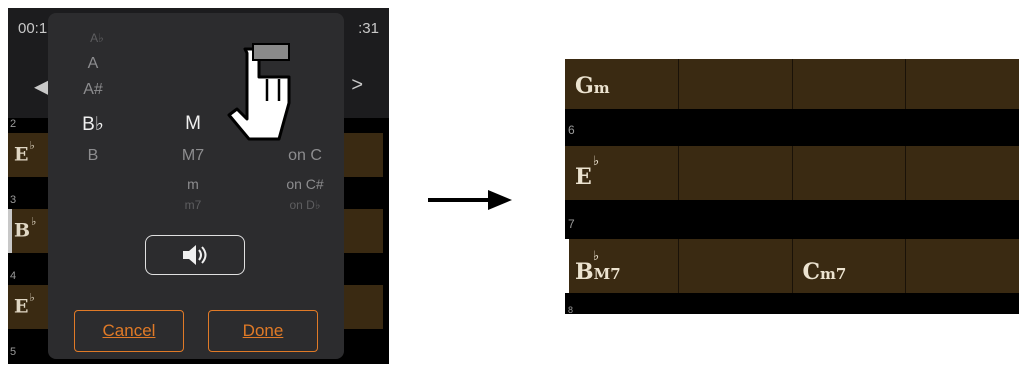  I want to click on cancel-button: Cancel, so click(129, 331).